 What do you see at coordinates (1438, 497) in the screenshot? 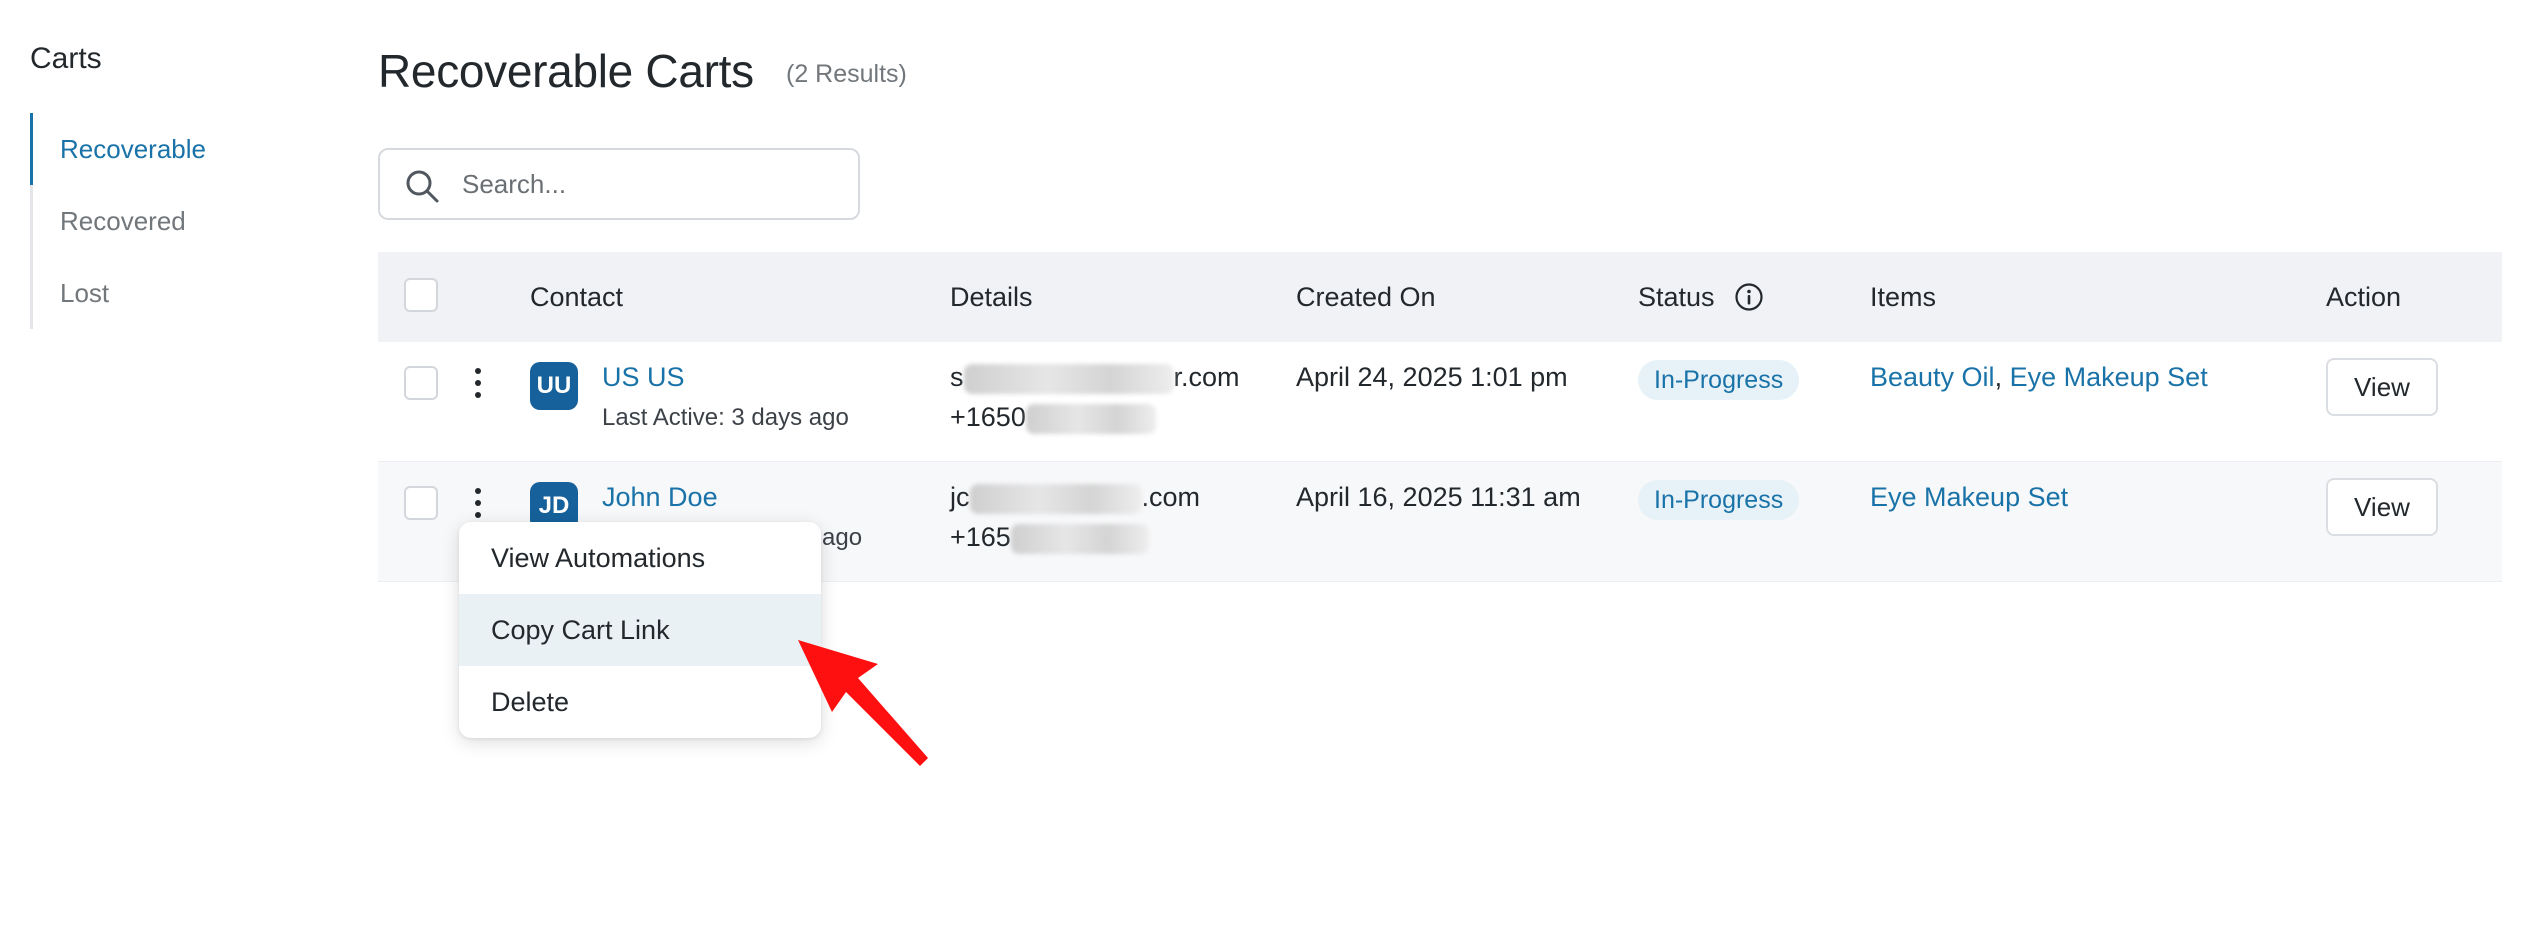
I see `created-on-date: April 16, 2025 11:31 am` at bounding box center [1438, 497].